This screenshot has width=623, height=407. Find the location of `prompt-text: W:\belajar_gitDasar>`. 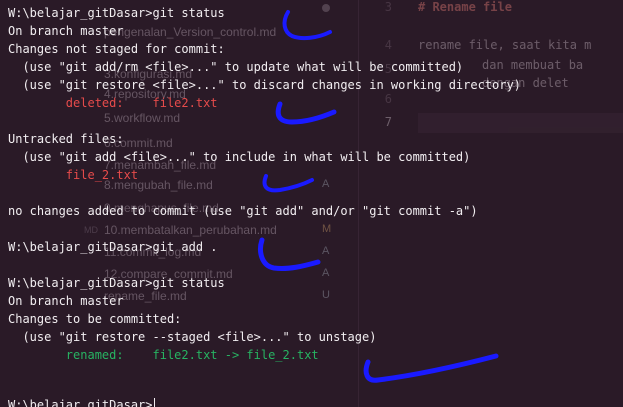

prompt-text: W:\belajar_gitDasar> is located at coordinates (80, 402).